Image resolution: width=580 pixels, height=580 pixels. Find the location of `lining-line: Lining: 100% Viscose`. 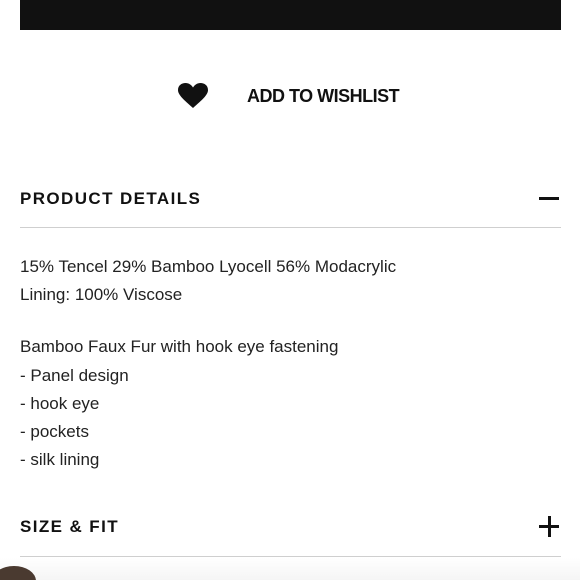

lining-line: Lining: 100% Viscose is located at coordinates (101, 295).